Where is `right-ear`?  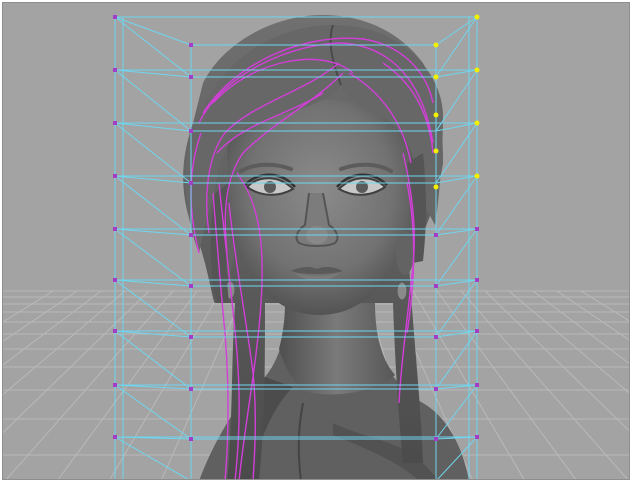 right-ear is located at coordinates (405, 253).